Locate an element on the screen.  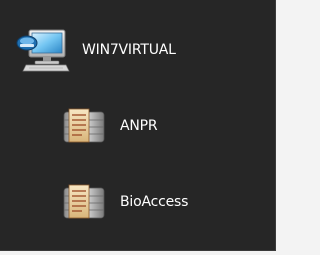
tree-node-anpr: ANPR is located at coordinates (108, 126).